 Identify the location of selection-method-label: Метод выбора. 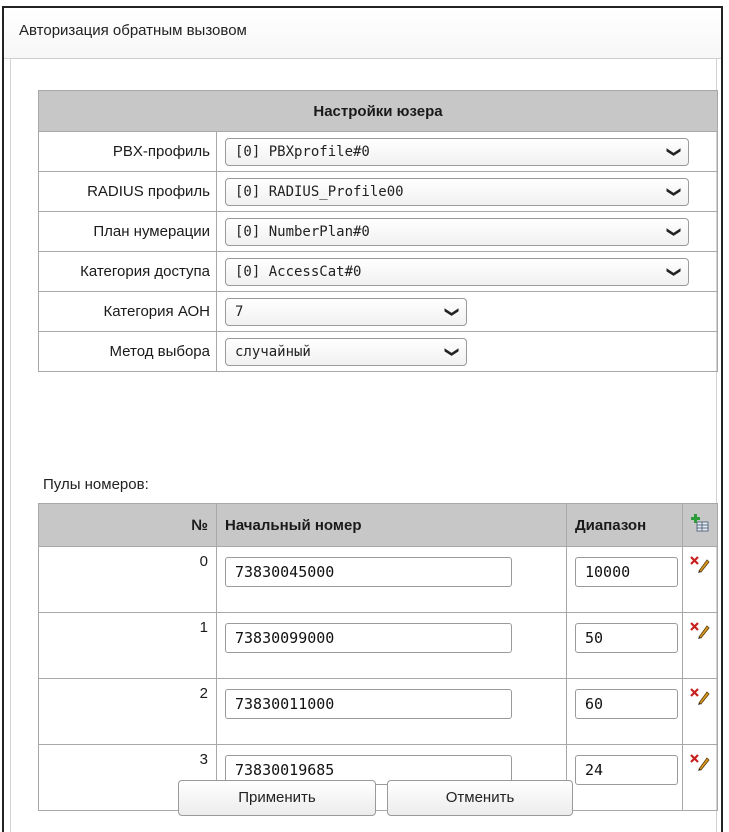
(127, 351).